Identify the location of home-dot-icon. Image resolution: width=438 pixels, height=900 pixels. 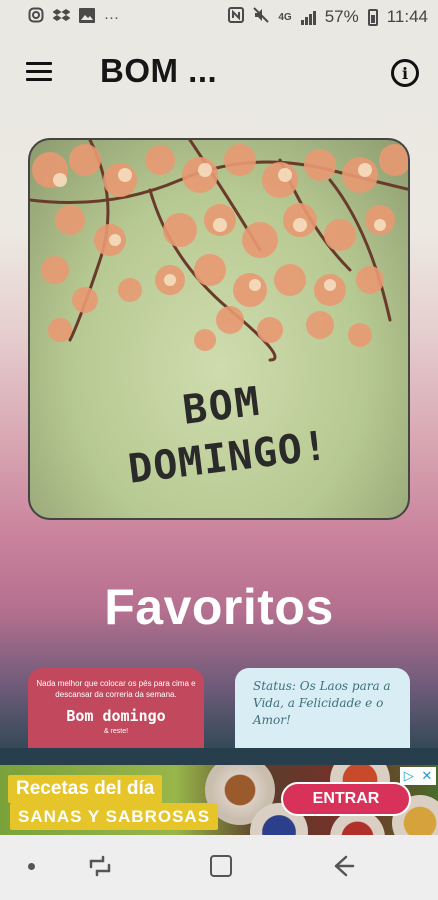
(31, 866).